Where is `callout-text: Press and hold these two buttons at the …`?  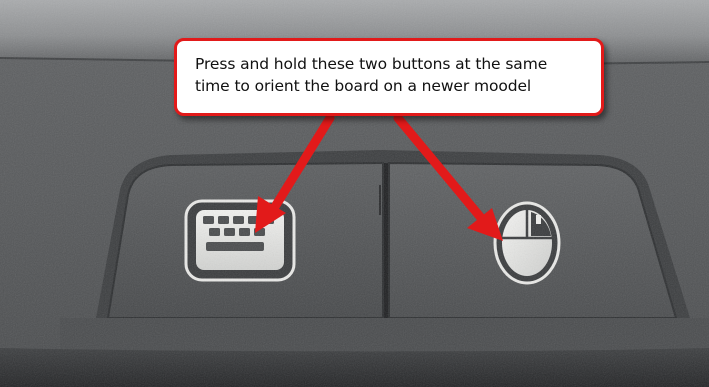 callout-text: Press and hold these two buttons at the … is located at coordinates (389, 75).